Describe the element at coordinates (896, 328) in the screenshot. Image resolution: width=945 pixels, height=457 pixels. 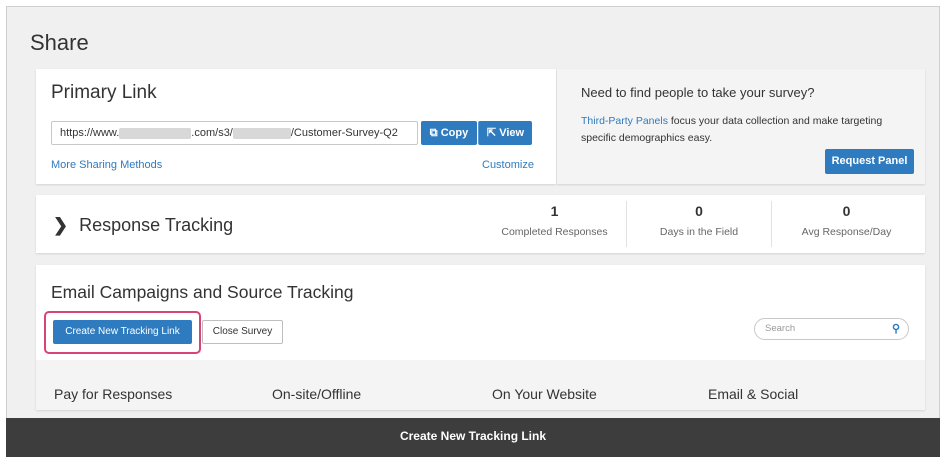
I see `search-icon: ⚲` at that location.